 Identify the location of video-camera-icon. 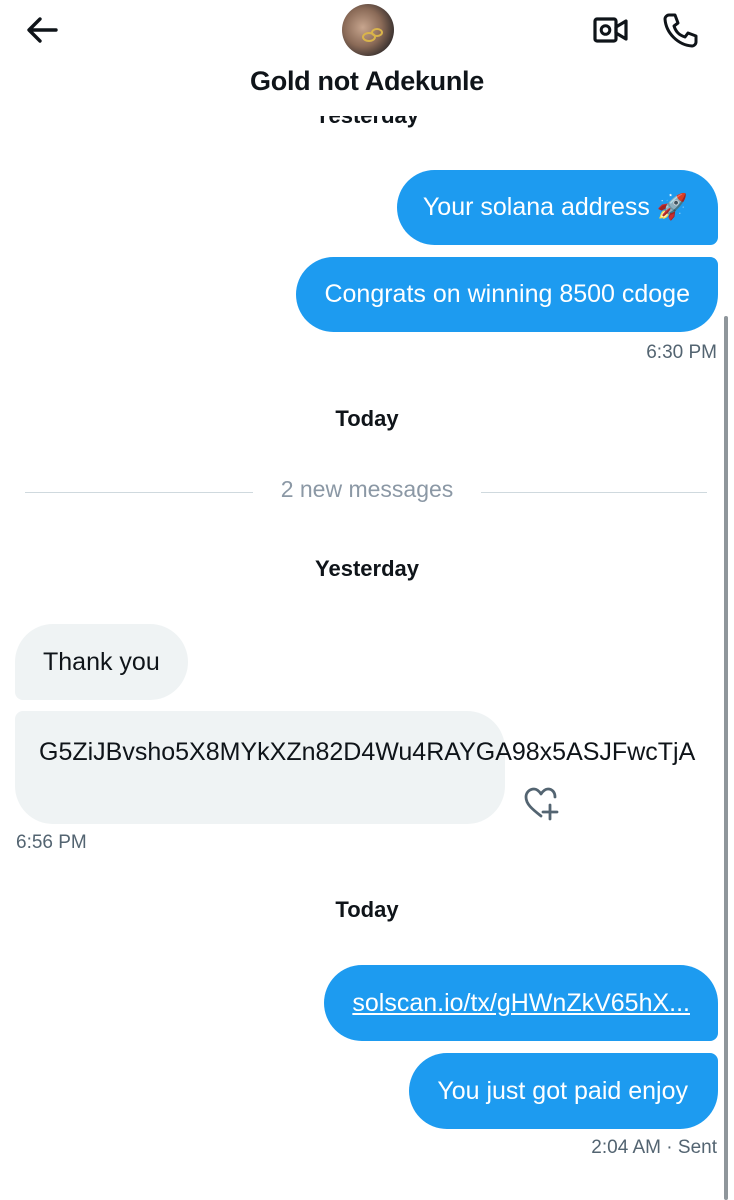
(610, 30).